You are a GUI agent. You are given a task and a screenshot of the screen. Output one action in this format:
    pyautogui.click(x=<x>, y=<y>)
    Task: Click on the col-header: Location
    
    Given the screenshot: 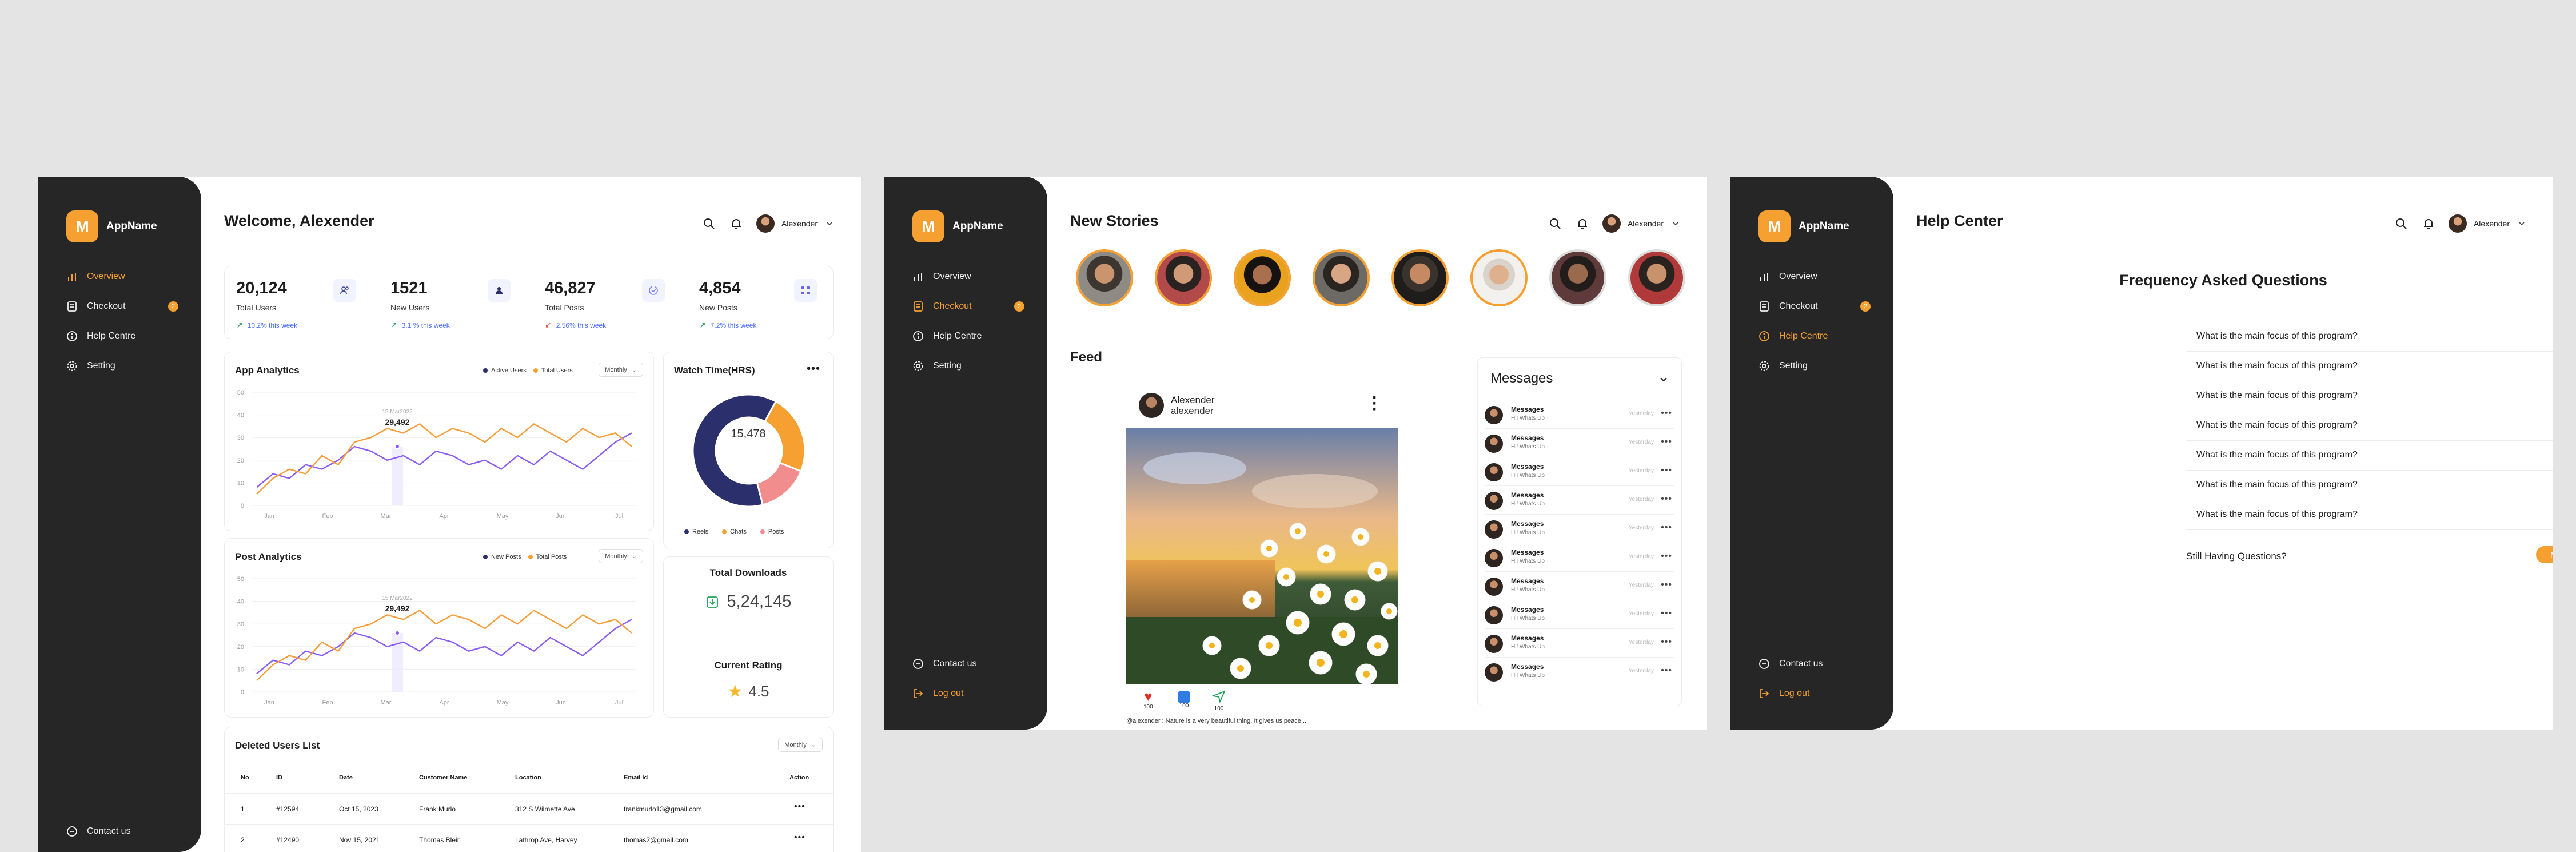 What is the action you would take?
    pyautogui.click(x=528, y=778)
    